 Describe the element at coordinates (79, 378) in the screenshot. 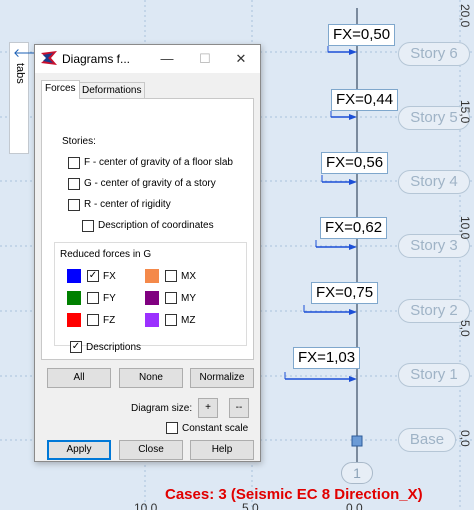

I see `all-button: All` at that location.